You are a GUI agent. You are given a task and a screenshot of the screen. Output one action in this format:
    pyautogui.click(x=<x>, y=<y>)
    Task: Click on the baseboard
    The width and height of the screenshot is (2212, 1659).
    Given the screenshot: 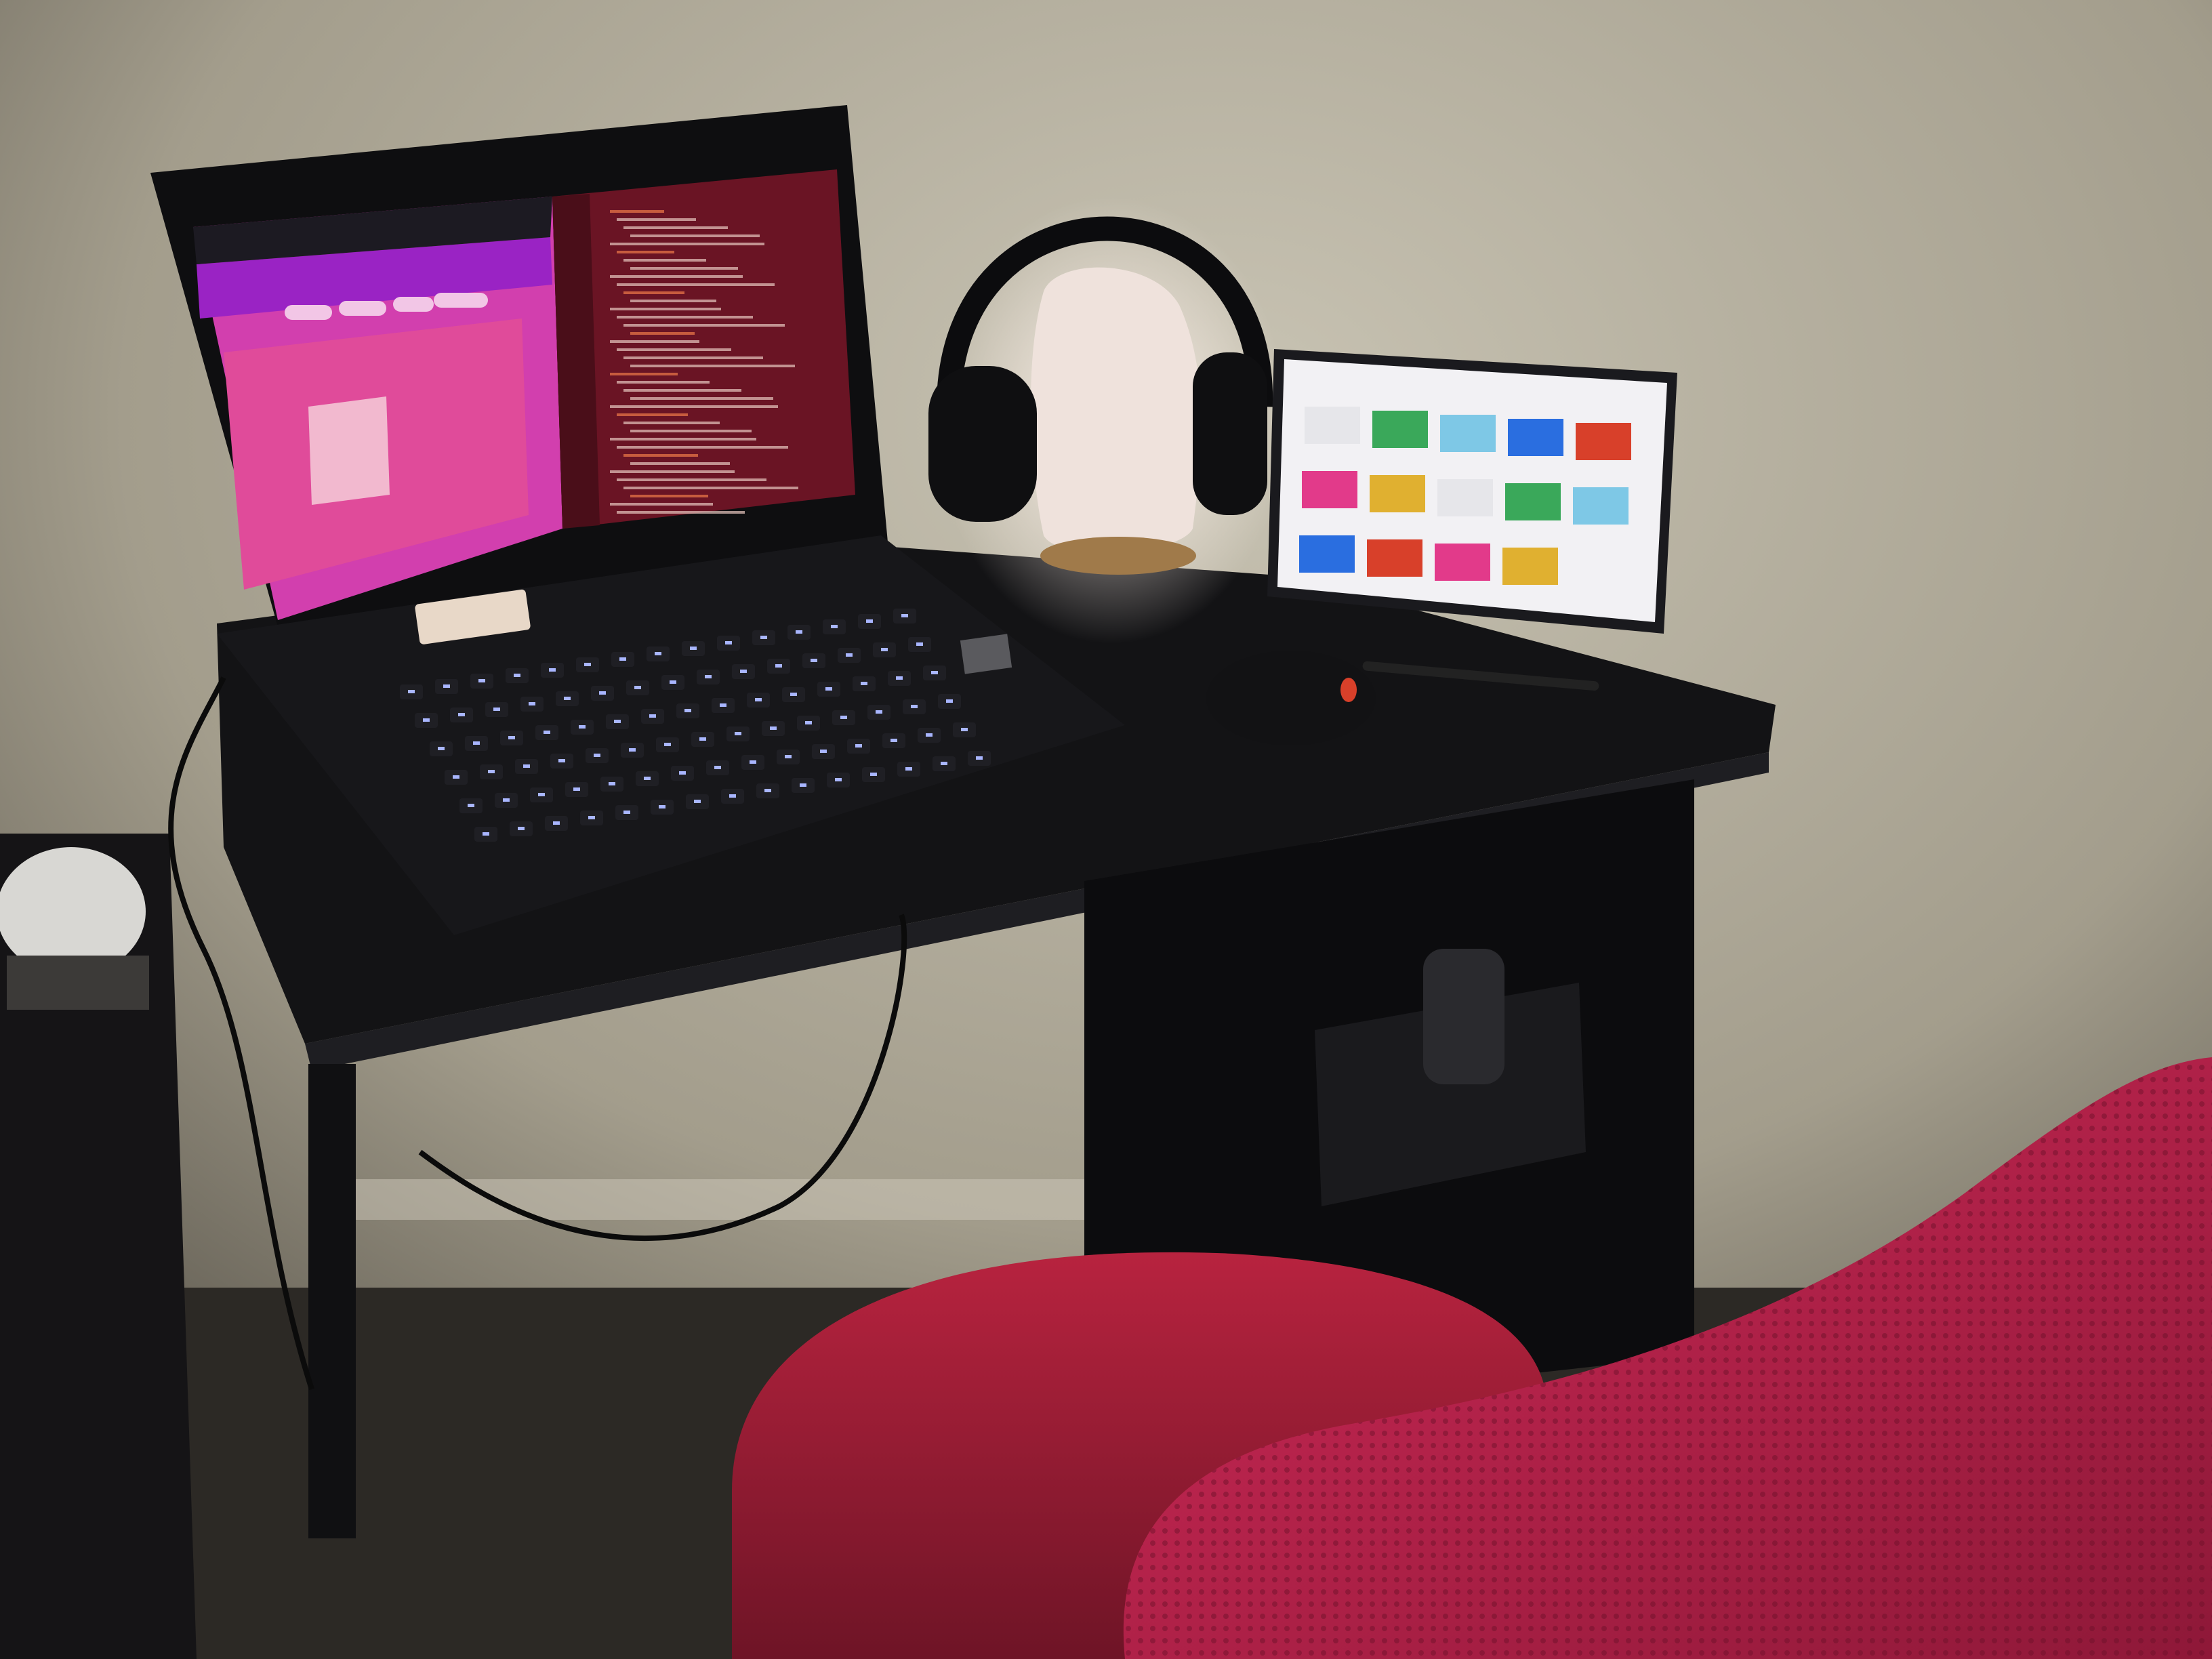 What is the action you would take?
    pyautogui.click(x=709, y=1199)
    